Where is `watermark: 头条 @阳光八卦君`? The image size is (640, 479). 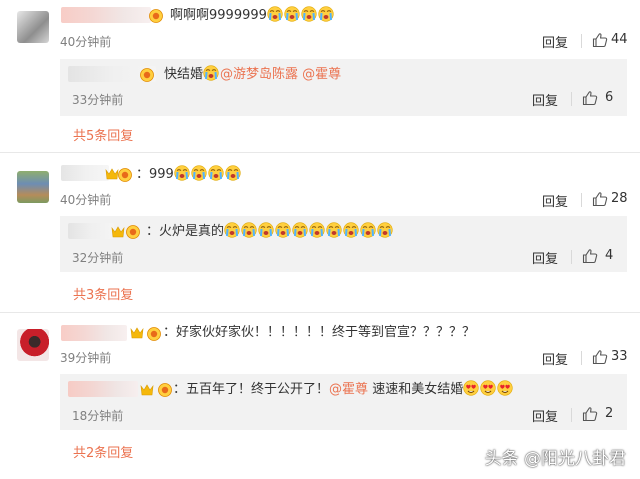 watermark: 头条 @阳光八卦君 is located at coordinates (555, 459).